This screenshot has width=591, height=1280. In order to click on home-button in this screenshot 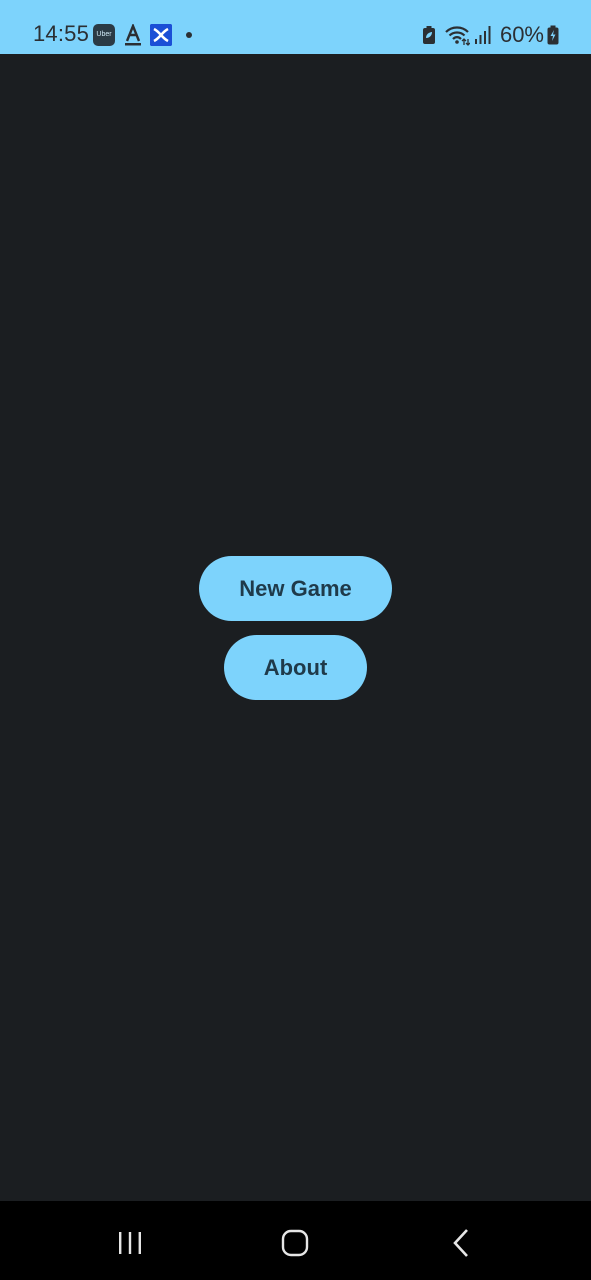, I will do `click(295, 1243)`.